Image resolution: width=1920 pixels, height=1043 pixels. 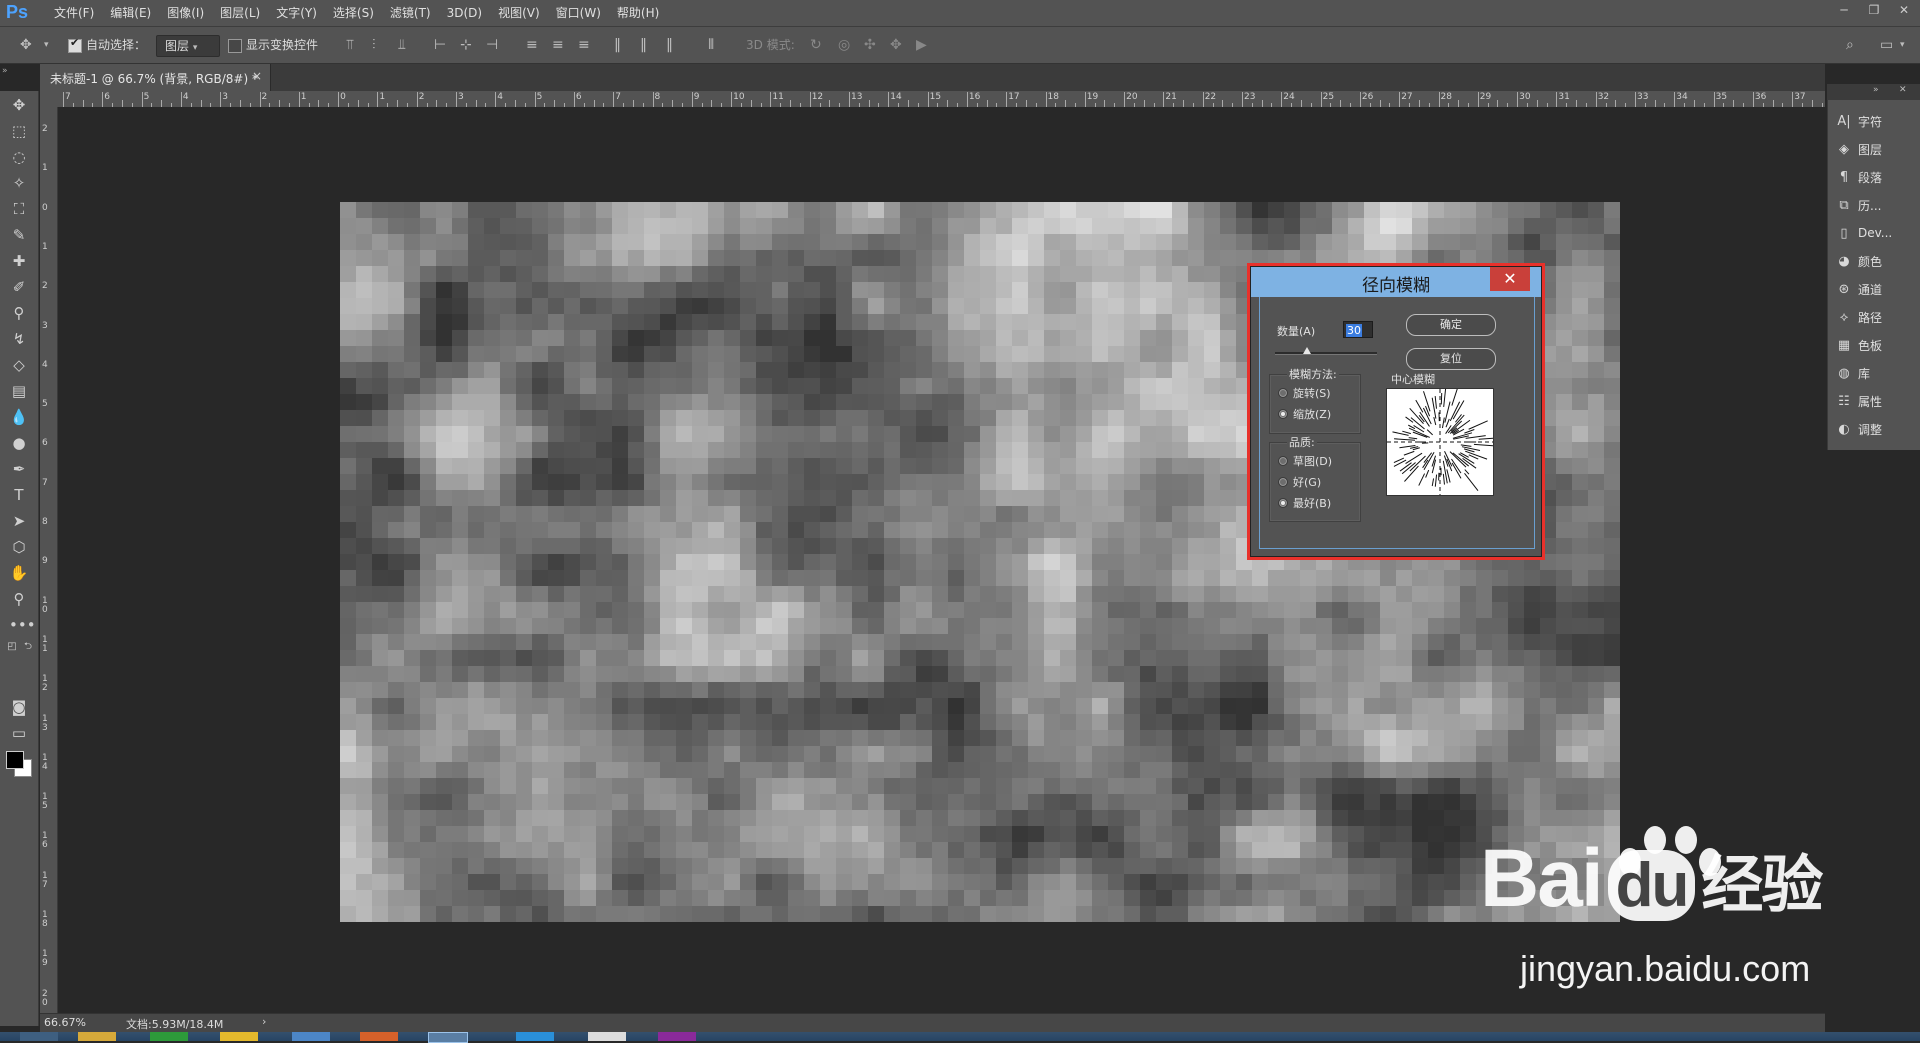 I want to click on distribute-top-icon: ≡, so click(x=532, y=45).